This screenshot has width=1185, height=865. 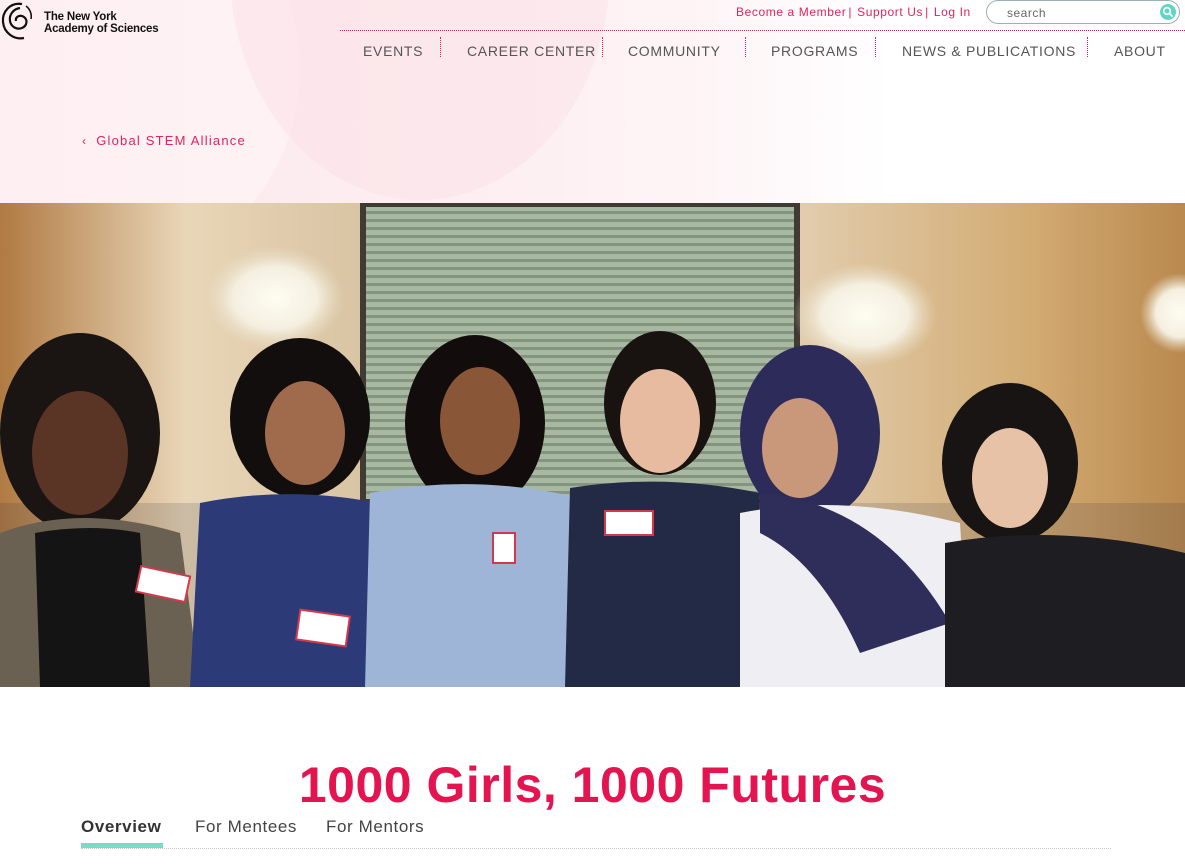 I want to click on academy-logo-icon, so click(x=17, y=21).